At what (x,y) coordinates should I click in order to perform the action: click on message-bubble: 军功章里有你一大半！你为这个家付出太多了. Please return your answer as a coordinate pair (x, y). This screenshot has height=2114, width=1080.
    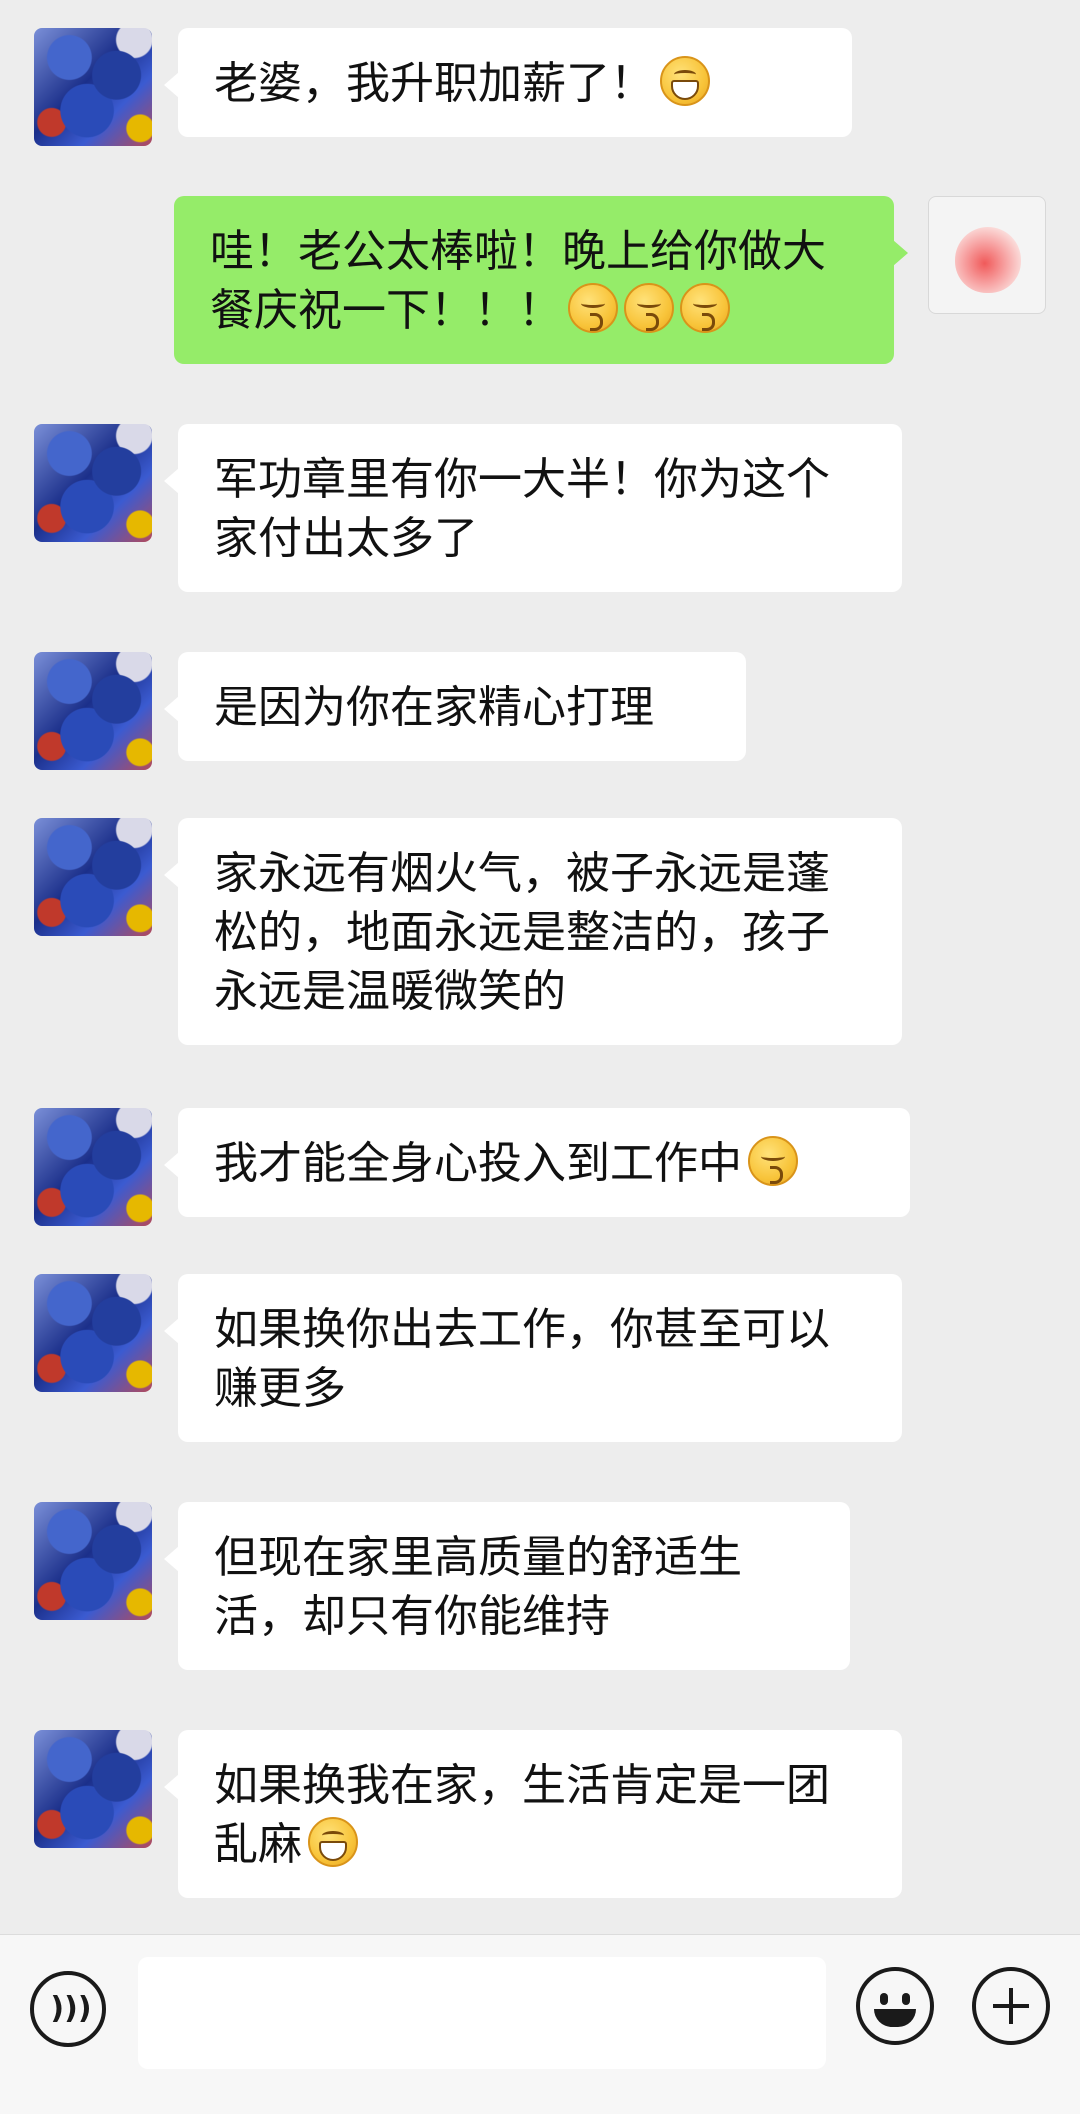
    Looking at the image, I should click on (533, 508).